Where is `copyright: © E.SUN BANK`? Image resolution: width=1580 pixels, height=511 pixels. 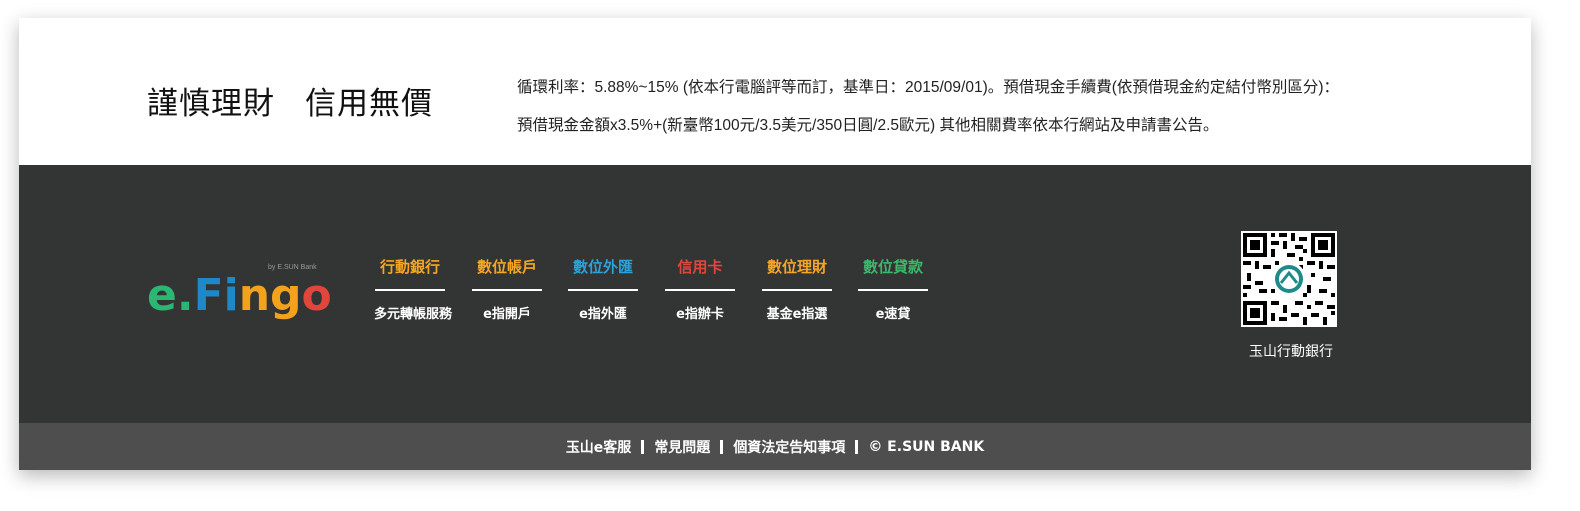 copyright: © E.SUN BANK is located at coordinates (926, 446).